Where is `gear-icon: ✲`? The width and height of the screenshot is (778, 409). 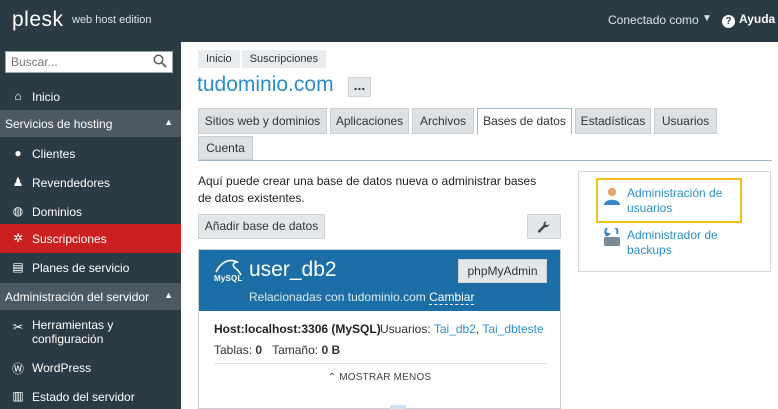 gear-icon: ✲ is located at coordinates (18, 238).